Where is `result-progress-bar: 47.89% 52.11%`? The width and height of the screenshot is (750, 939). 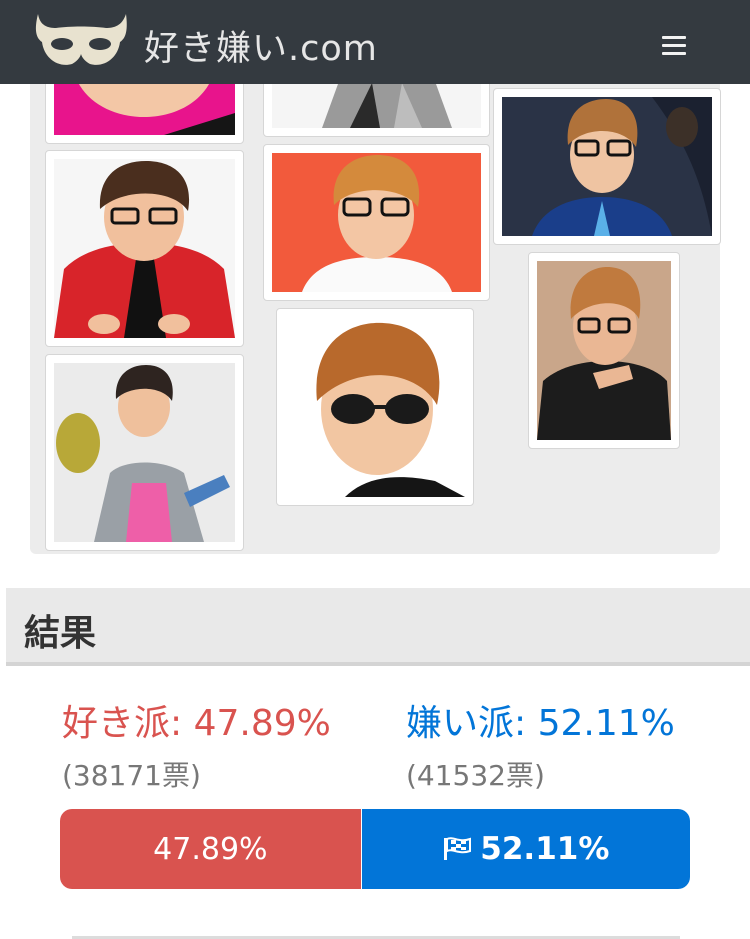
result-progress-bar: 47.89% 52.11% is located at coordinates (375, 849).